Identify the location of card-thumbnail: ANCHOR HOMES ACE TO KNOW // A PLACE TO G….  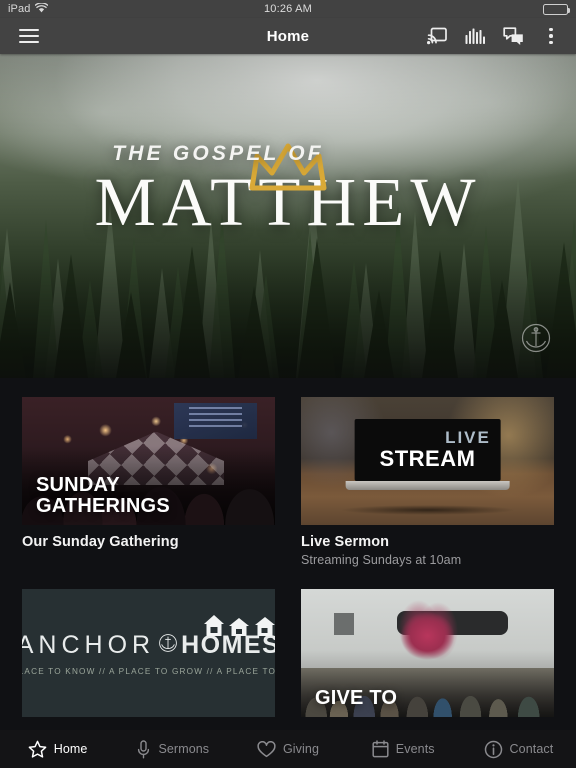
(148, 653).